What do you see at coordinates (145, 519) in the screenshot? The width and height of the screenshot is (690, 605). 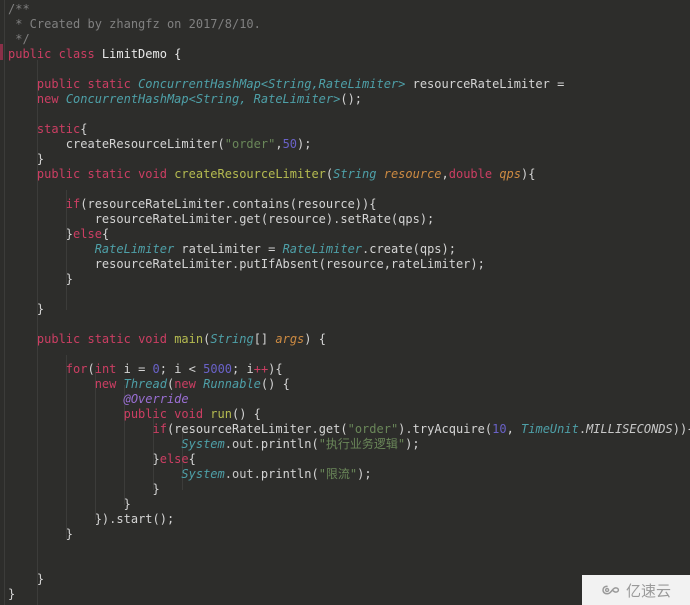 I see `code-token: start();` at bounding box center [145, 519].